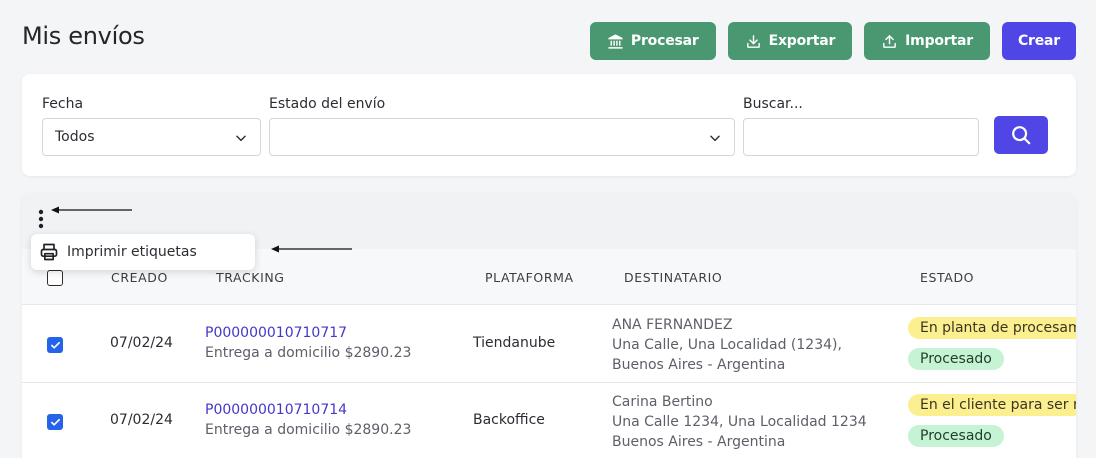  I want to click on download-icon, so click(753, 41).